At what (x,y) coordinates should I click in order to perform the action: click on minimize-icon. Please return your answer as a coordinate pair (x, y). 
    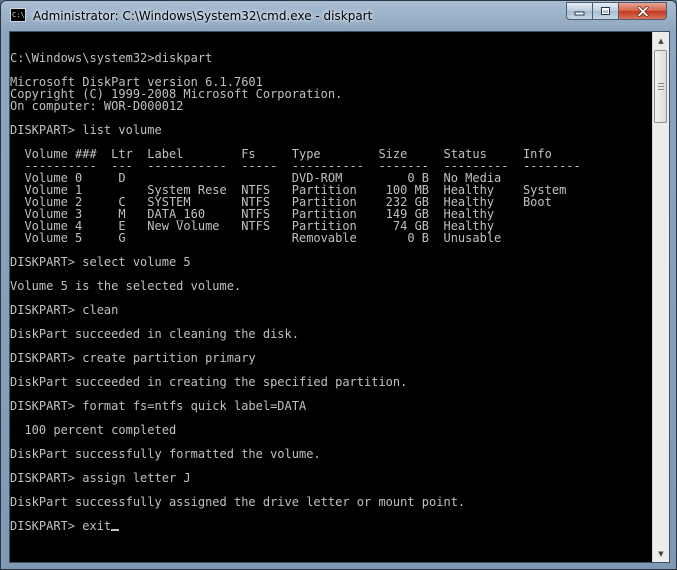
    Looking at the image, I should click on (579, 13).